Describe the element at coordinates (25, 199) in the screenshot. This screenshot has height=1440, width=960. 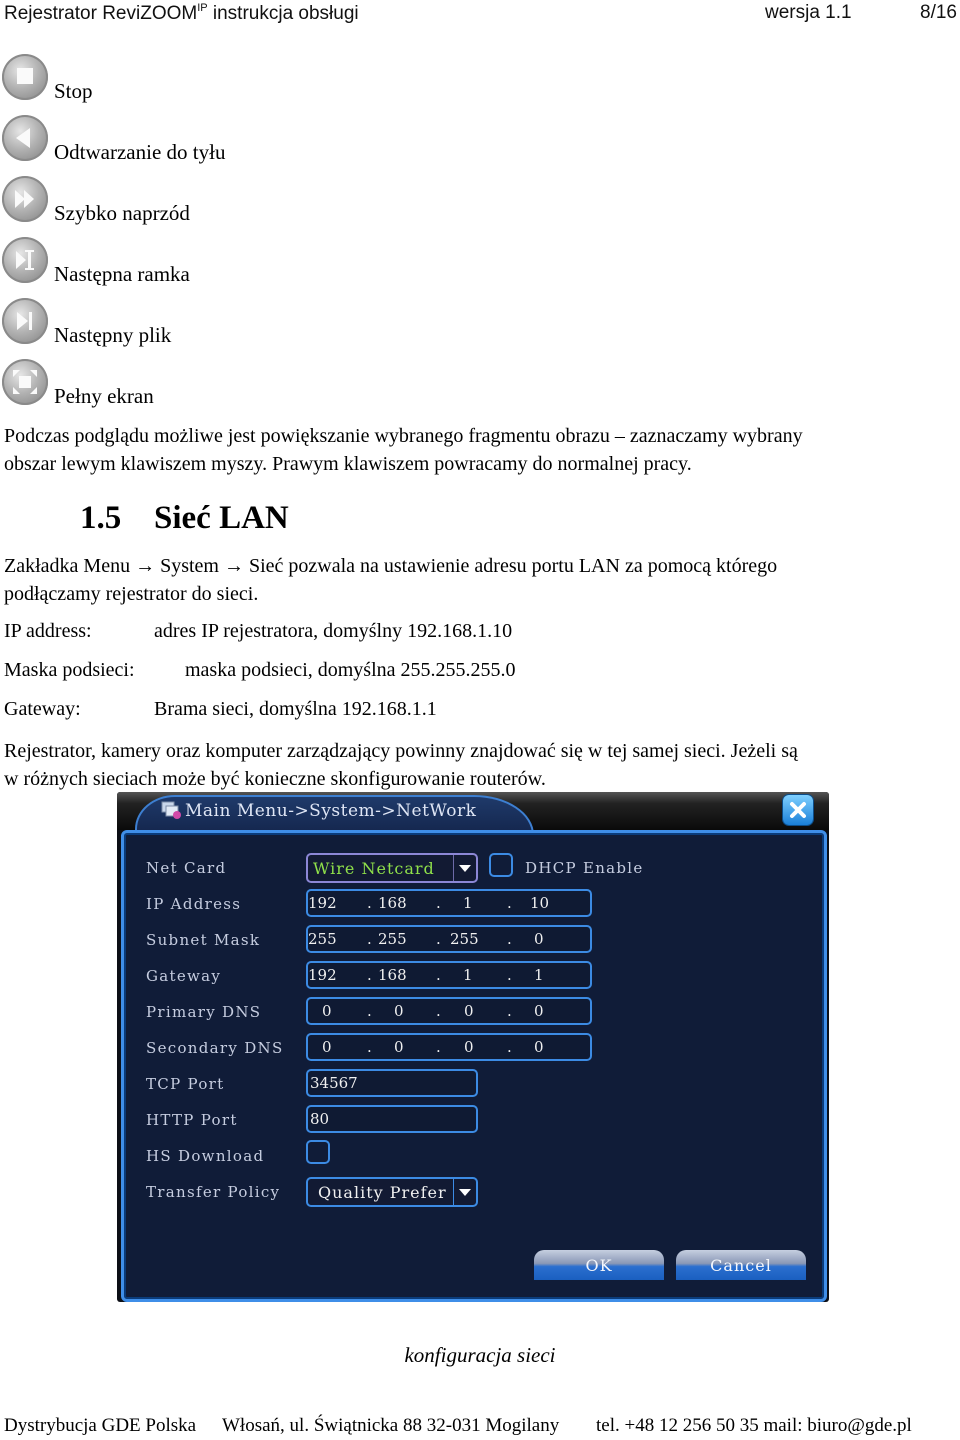
I see `fast-forward-icon` at that location.